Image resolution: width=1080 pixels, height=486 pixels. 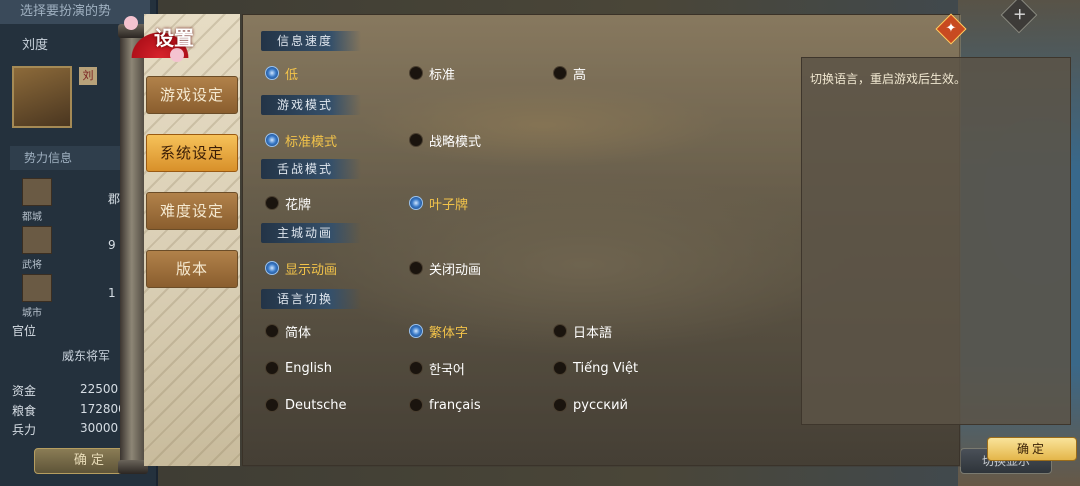 What do you see at coordinates (35, 45) in the screenshot?
I see `ruler-name: 刘度` at bounding box center [35, 45].